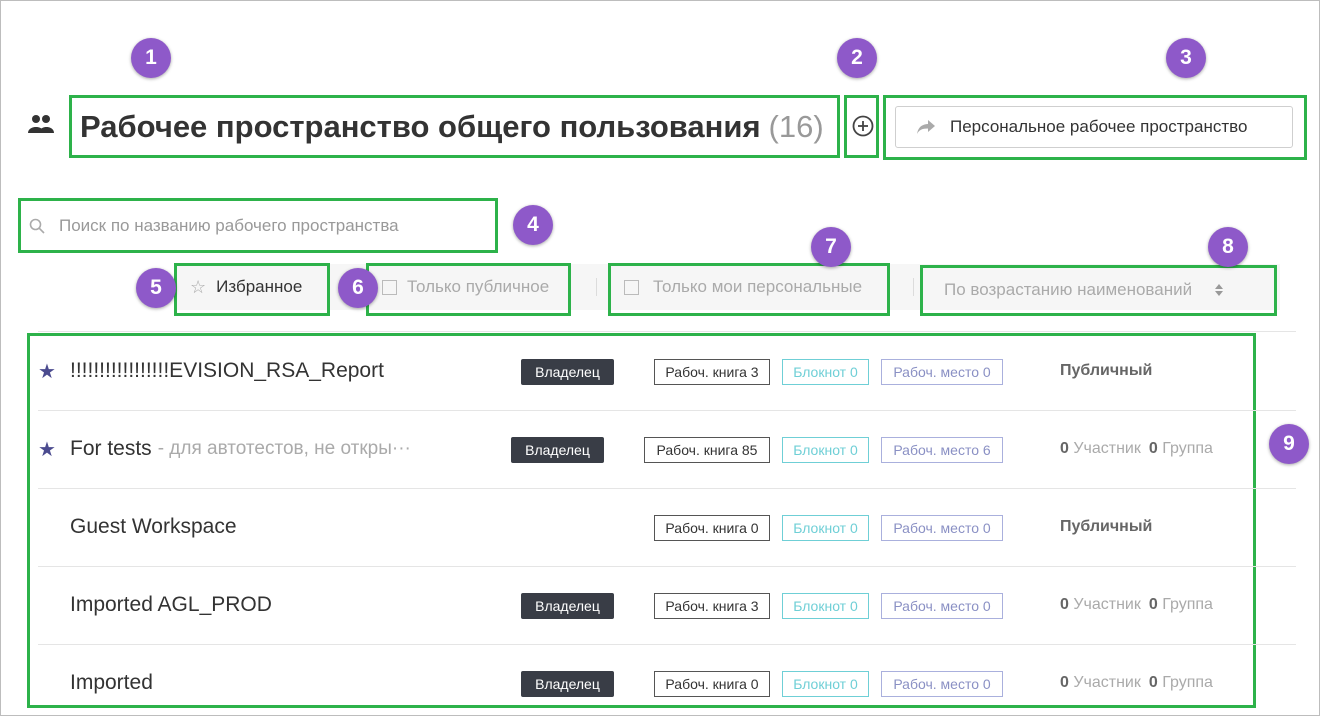 The width and height of the screenshot is (1320, 721). Describe the element at coordinates (229, 225) in the screenshot. I see `search-placeholder: Поиск по названию рабочего пространства` at that location.